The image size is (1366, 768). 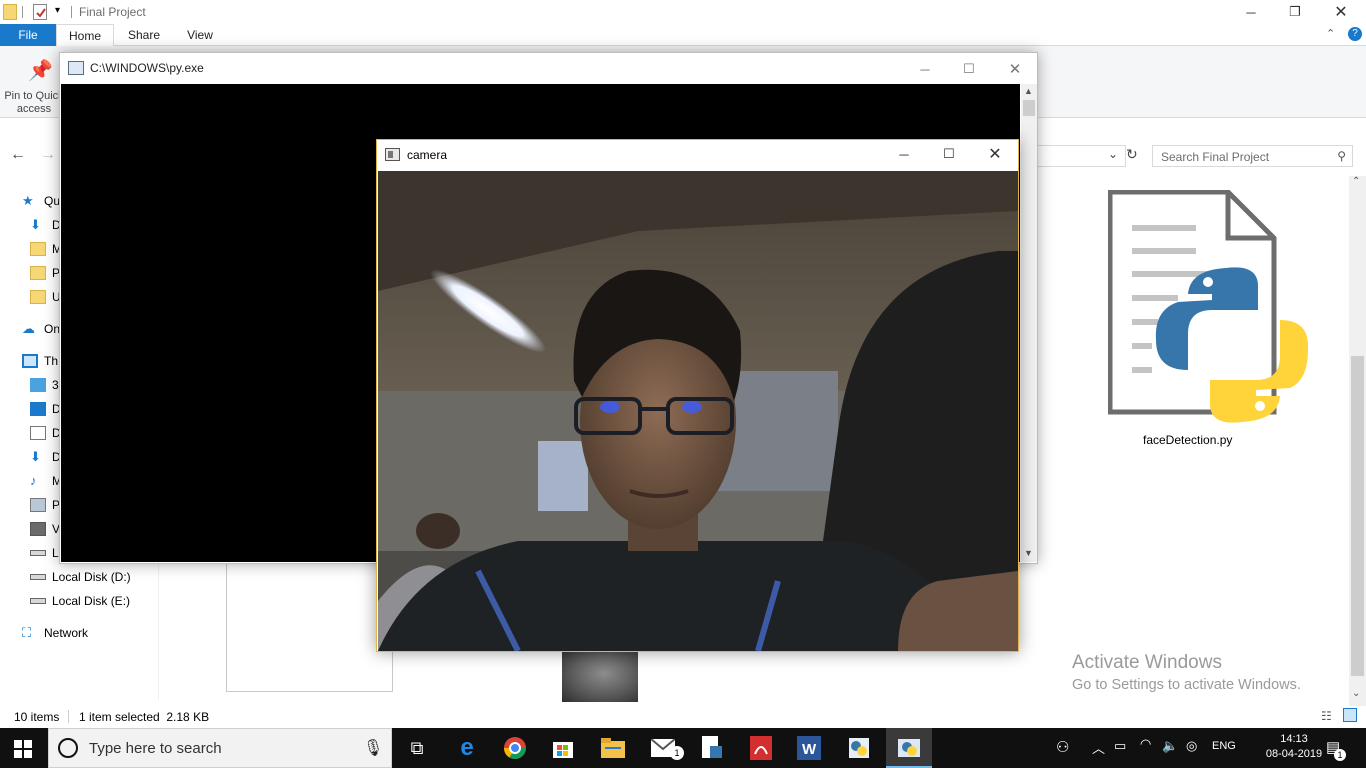 I want to click on network-status-icon: ◎, so click(x=1191, y=746).